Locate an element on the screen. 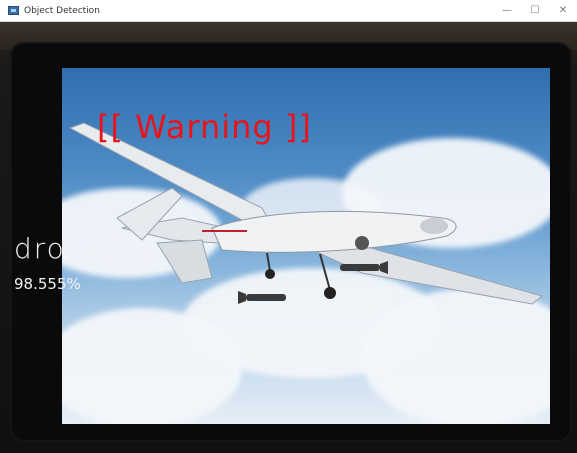 The height and width of the screenshot is (453, 577). title-bar: Object Detection — ☐ ✕ is located at coordinates (288, 11).